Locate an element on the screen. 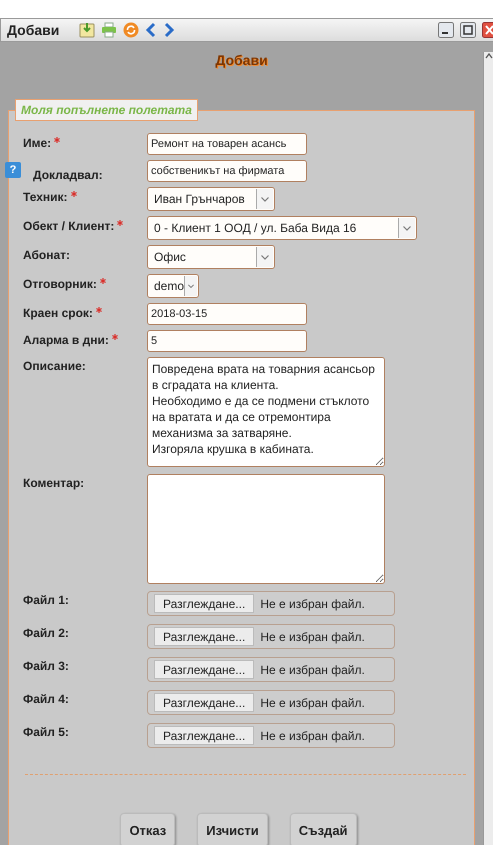 This screenshot has height=845, width=493. text-field: собственикът на фирмата is located at coordinates (227, 171).